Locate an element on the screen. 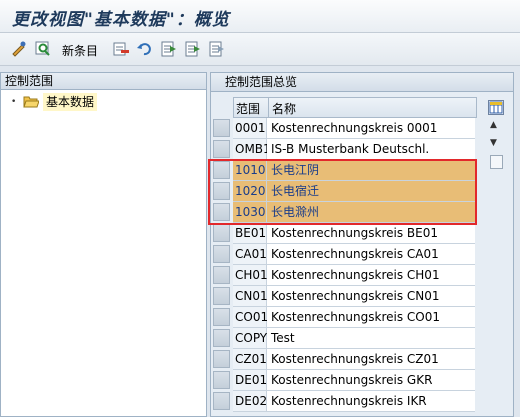 The height and width of the screenshot is (417, 520). tree-item-label: 基本数据 is located at coordinates (70, 102).